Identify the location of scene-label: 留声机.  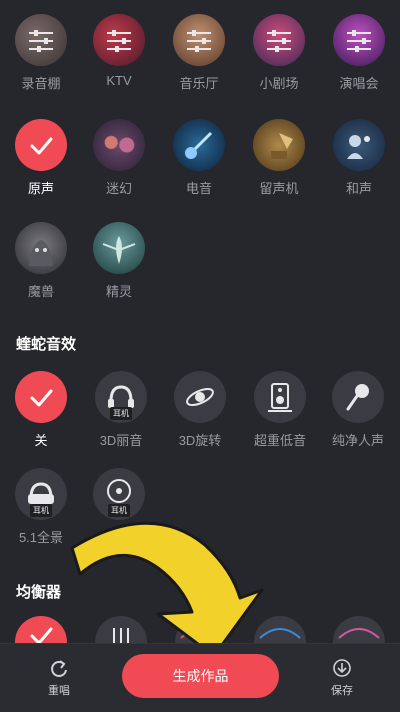
(279, 188).